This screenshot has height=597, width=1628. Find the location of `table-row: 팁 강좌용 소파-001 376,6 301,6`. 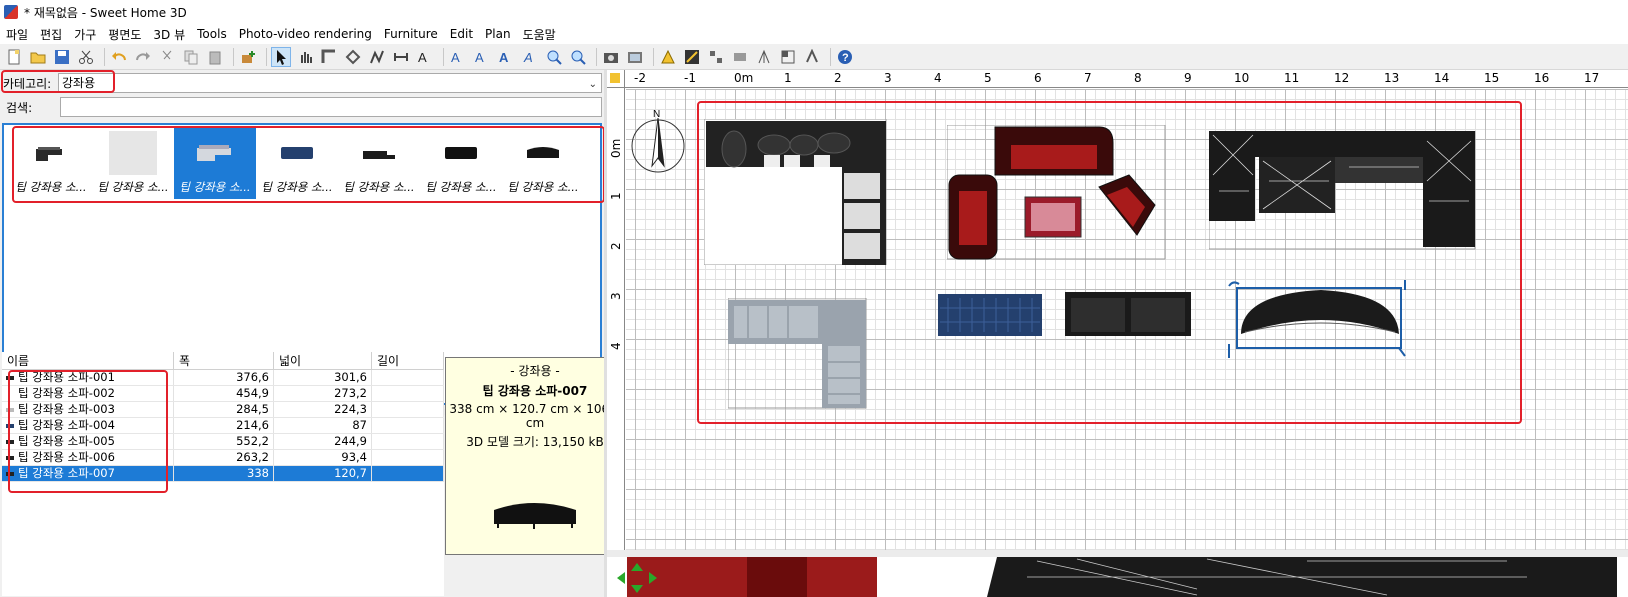

table-row: 팁 강좌용 소파-001 376,6 301,6 is located at coordinates (223, 378).